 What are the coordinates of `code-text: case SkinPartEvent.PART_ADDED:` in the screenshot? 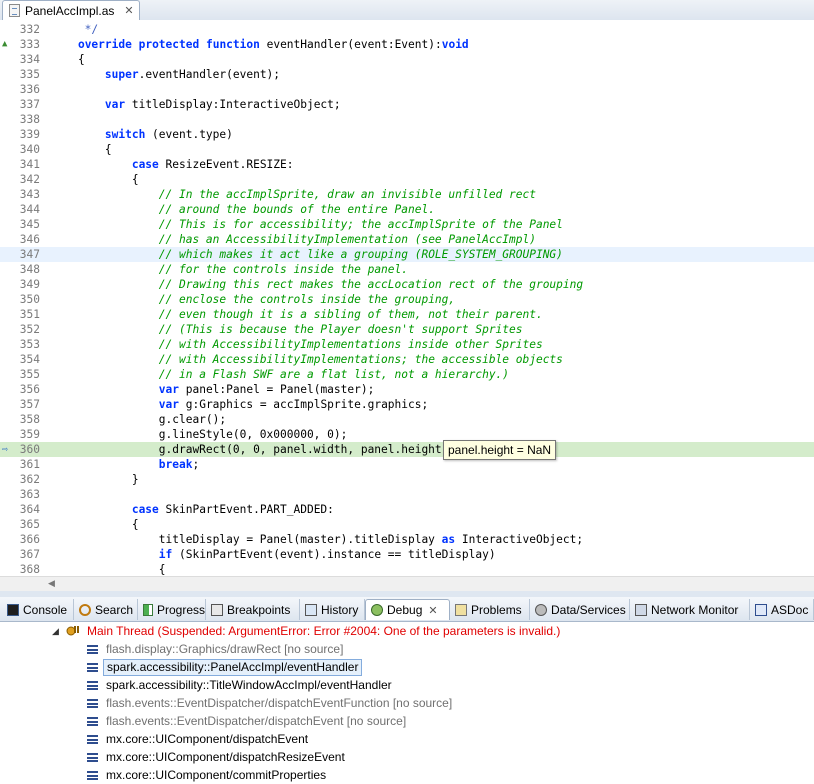 It's located at (192, 509).